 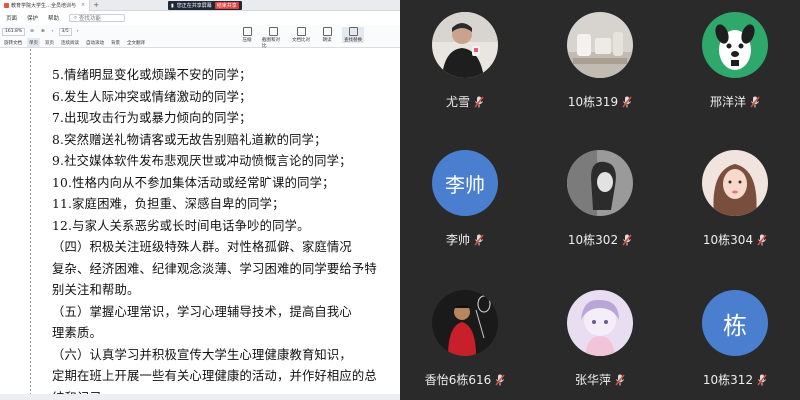 What do you see at coordinates (457, 240) in the screenshot?
I see `participant-name: 李帅` at bounding box center [457, 240].